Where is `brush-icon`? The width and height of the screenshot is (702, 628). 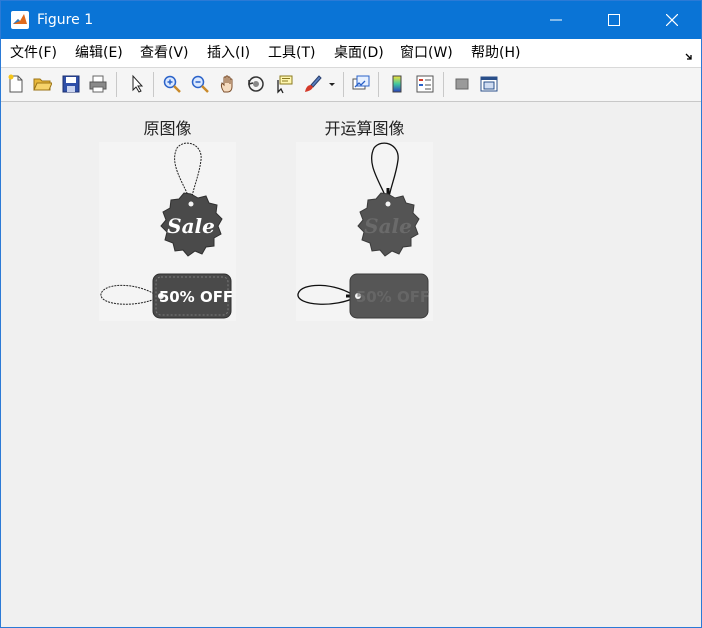 brush-icon is located at coordinates (312, 84).